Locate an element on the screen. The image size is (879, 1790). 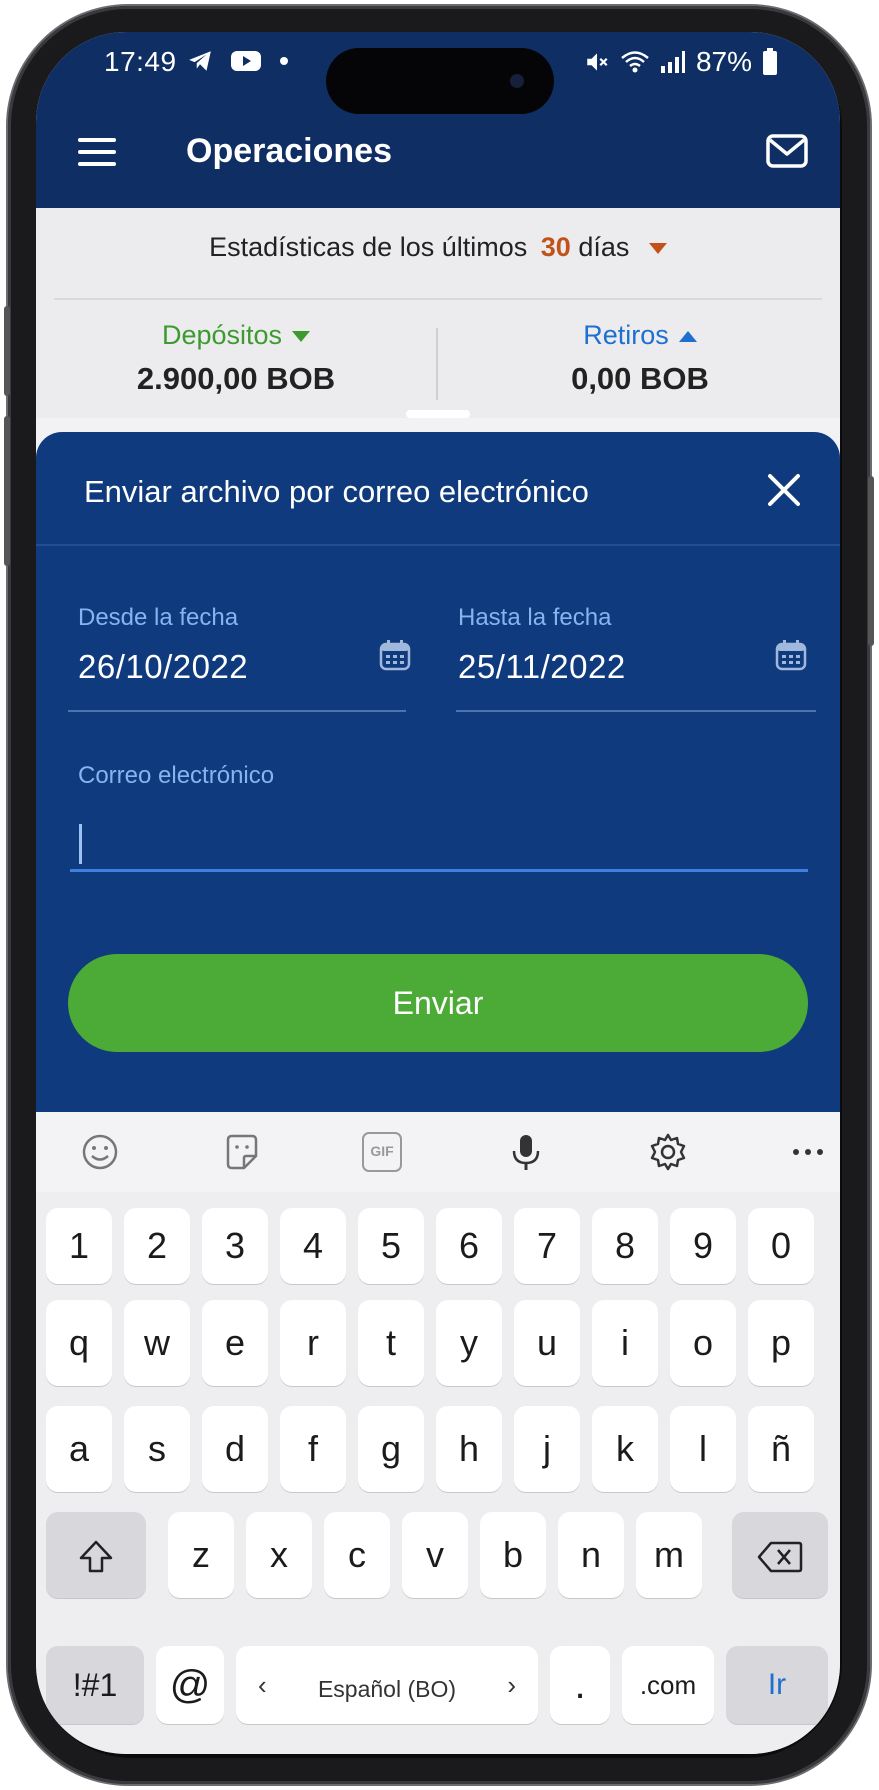
withdrawals-stat: Retiros 0,00 BOB is located at coordinates (640, 358).